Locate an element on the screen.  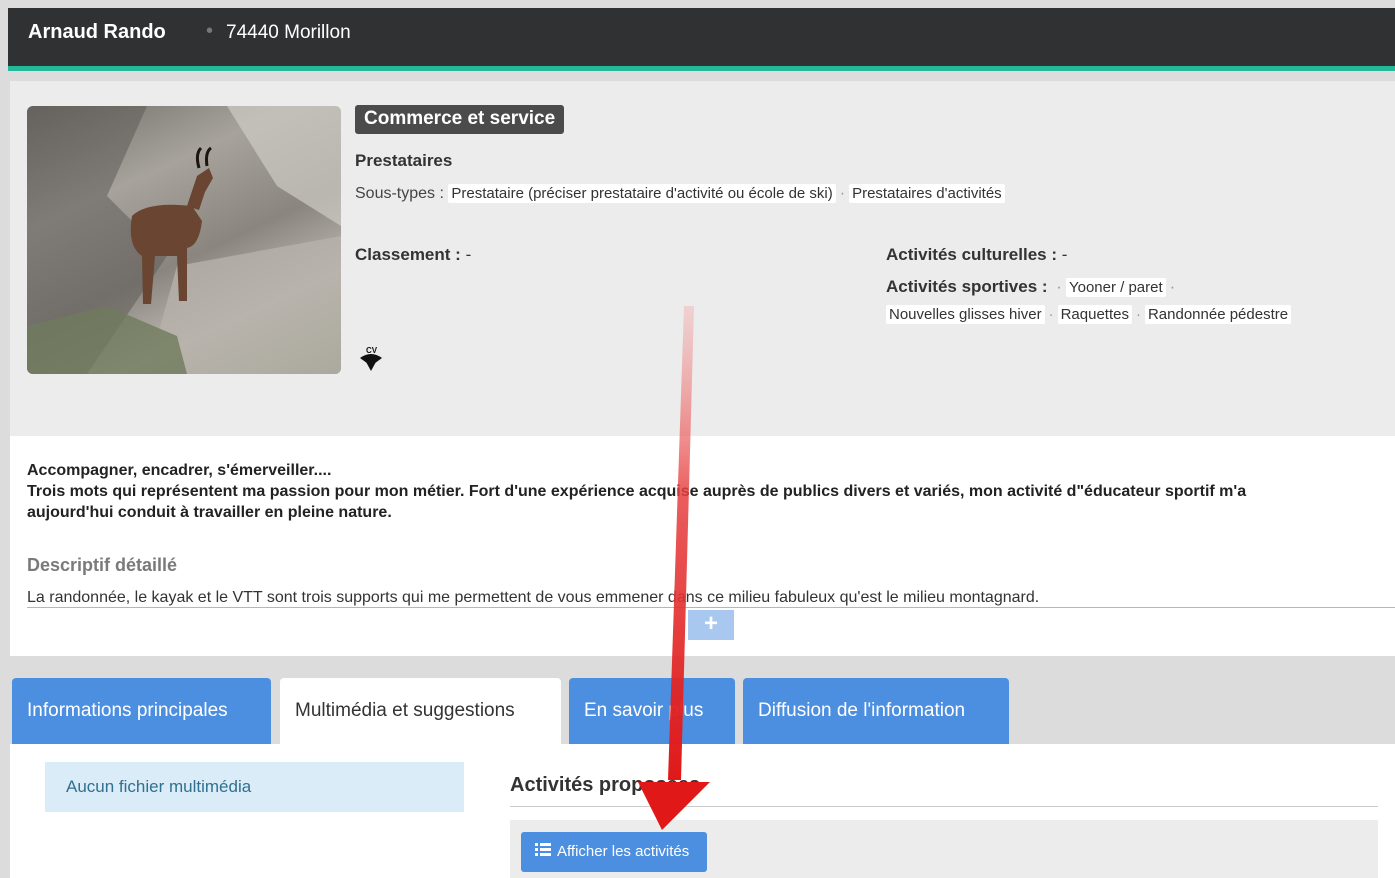
svg-text: CV is located at coordinates (372, 350).